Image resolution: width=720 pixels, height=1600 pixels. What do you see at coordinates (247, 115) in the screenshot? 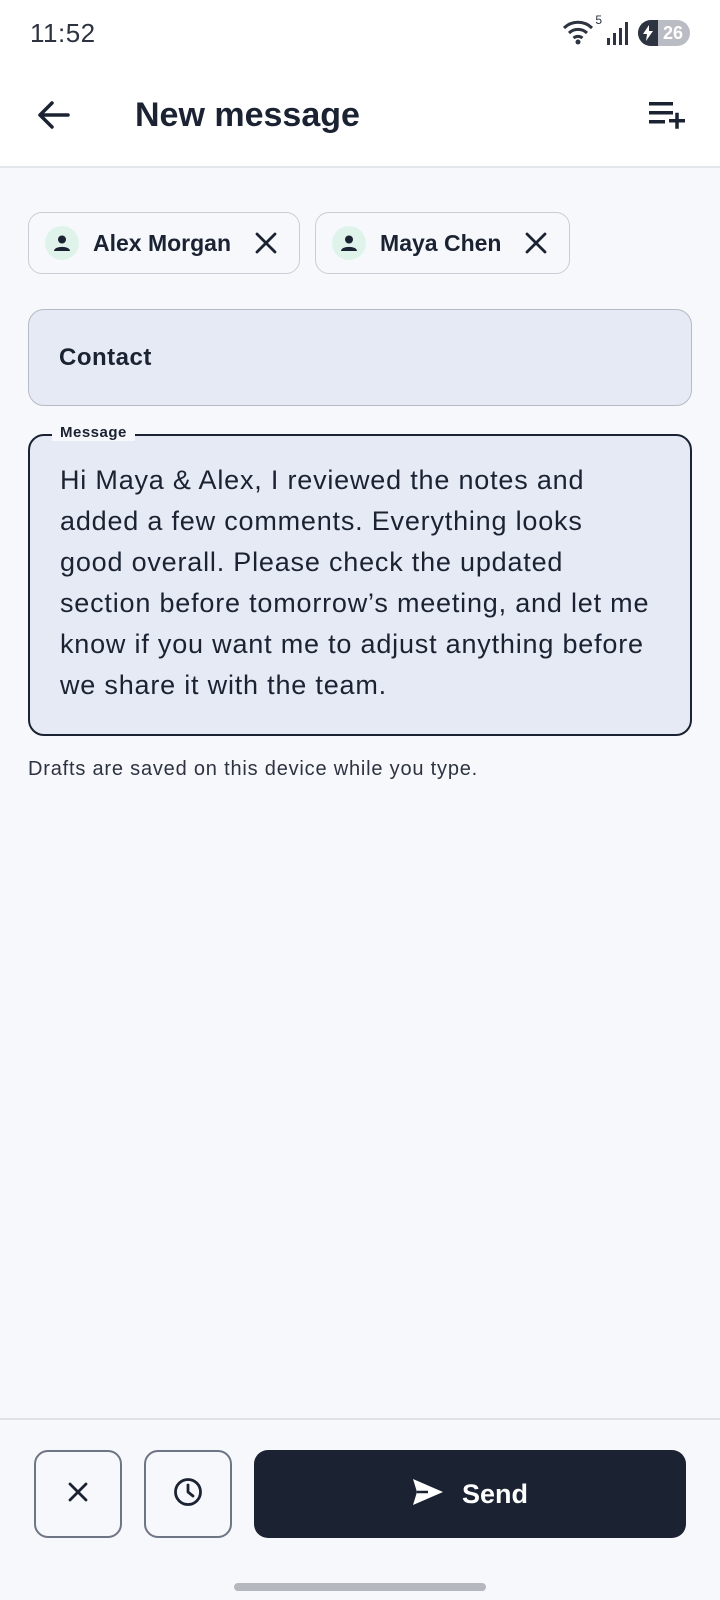
I see `page-title: New message` at bounding box center [247, 115].